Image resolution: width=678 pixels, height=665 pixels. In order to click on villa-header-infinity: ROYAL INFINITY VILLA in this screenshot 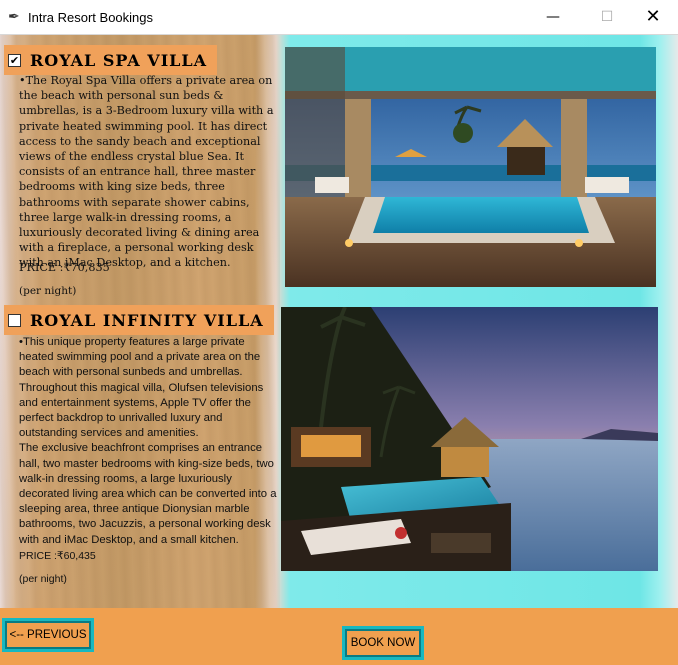, I will do `click(139, 320)`.